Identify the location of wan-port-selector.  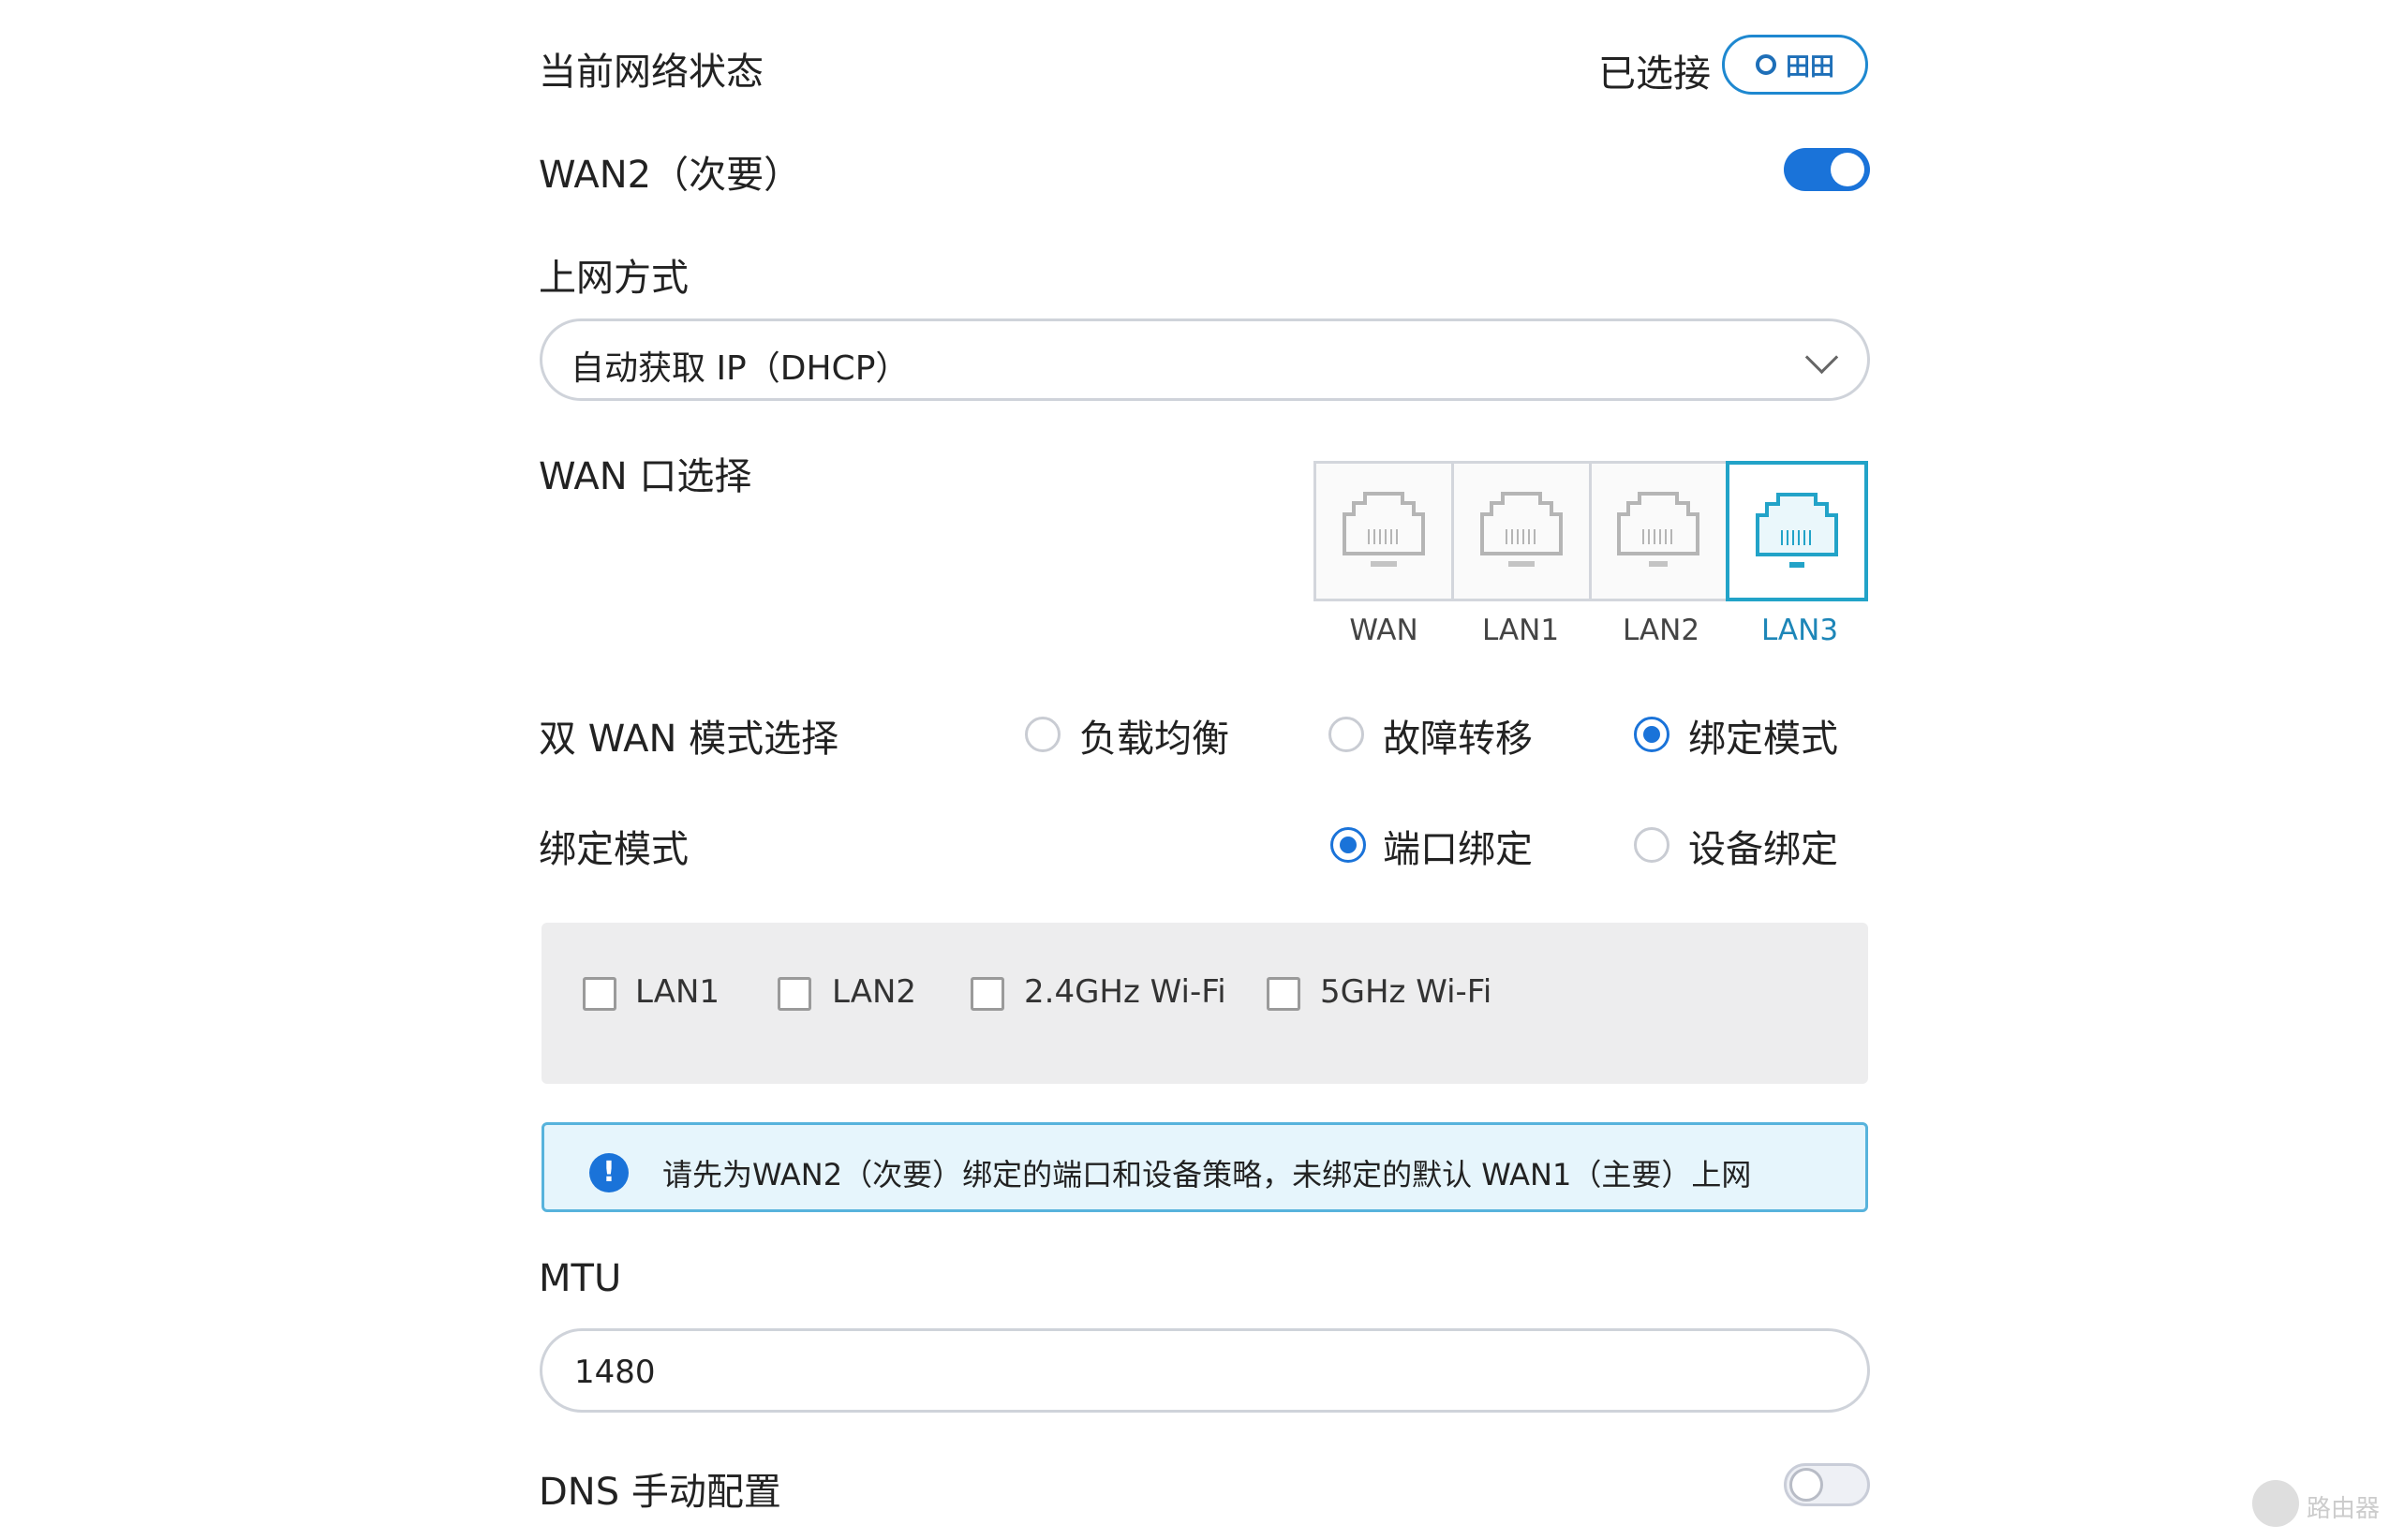
(1590, 531).